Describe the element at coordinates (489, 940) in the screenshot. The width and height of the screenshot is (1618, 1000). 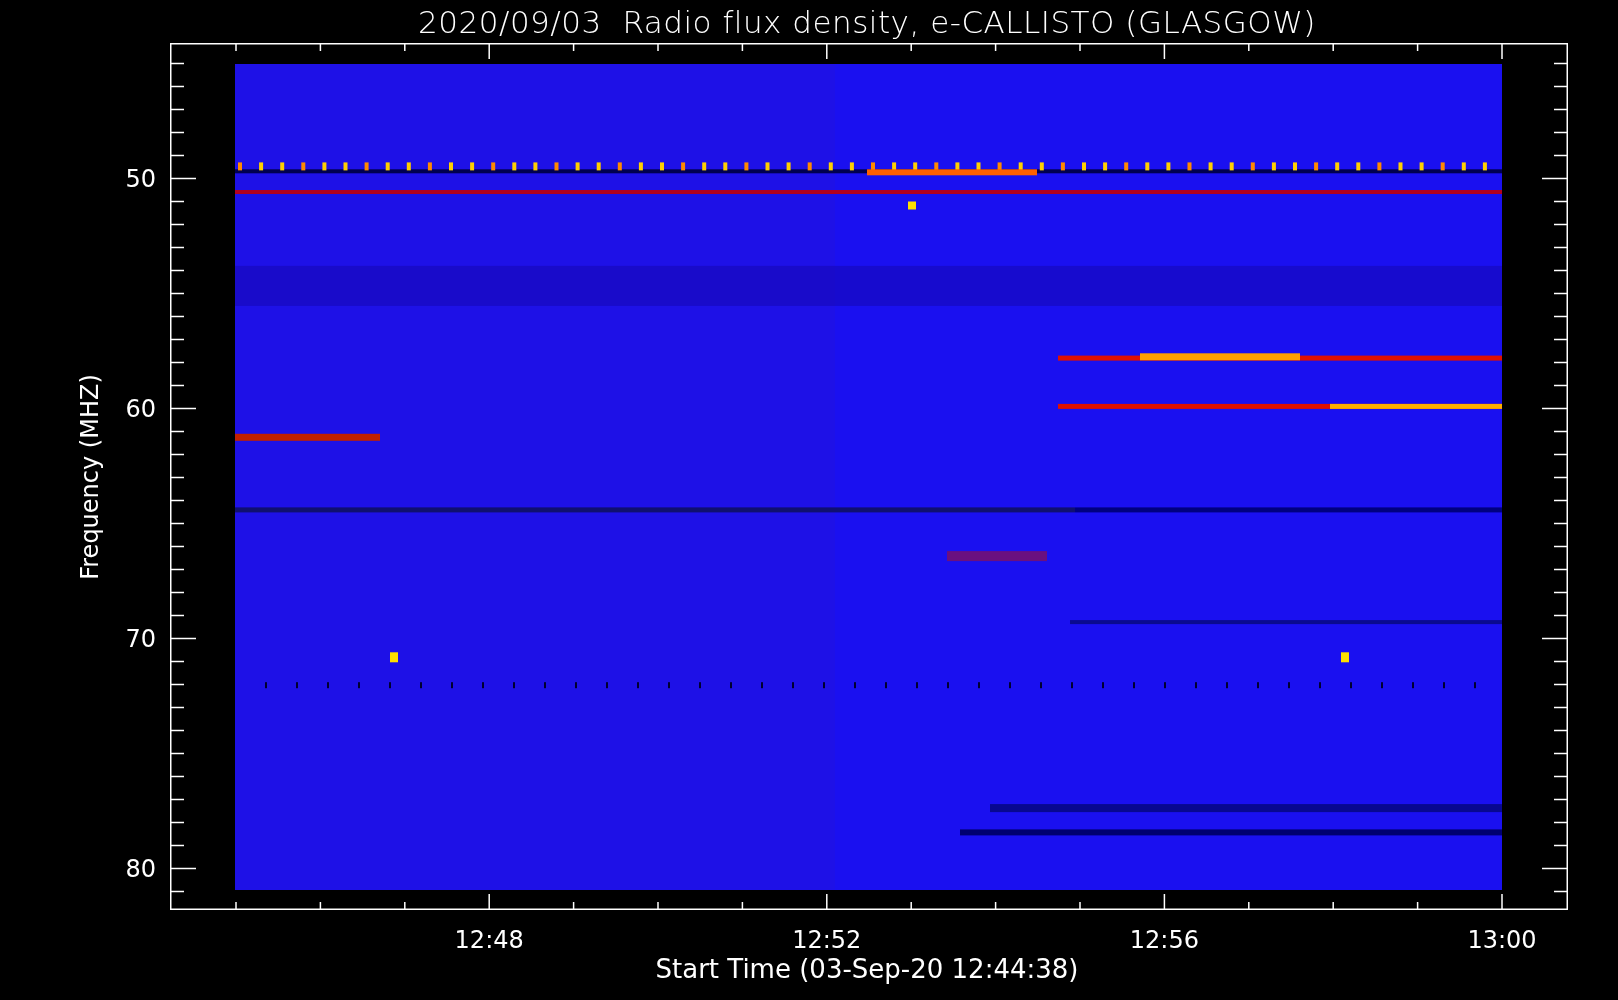
I see `x-tick-label: 12:48` at that location.